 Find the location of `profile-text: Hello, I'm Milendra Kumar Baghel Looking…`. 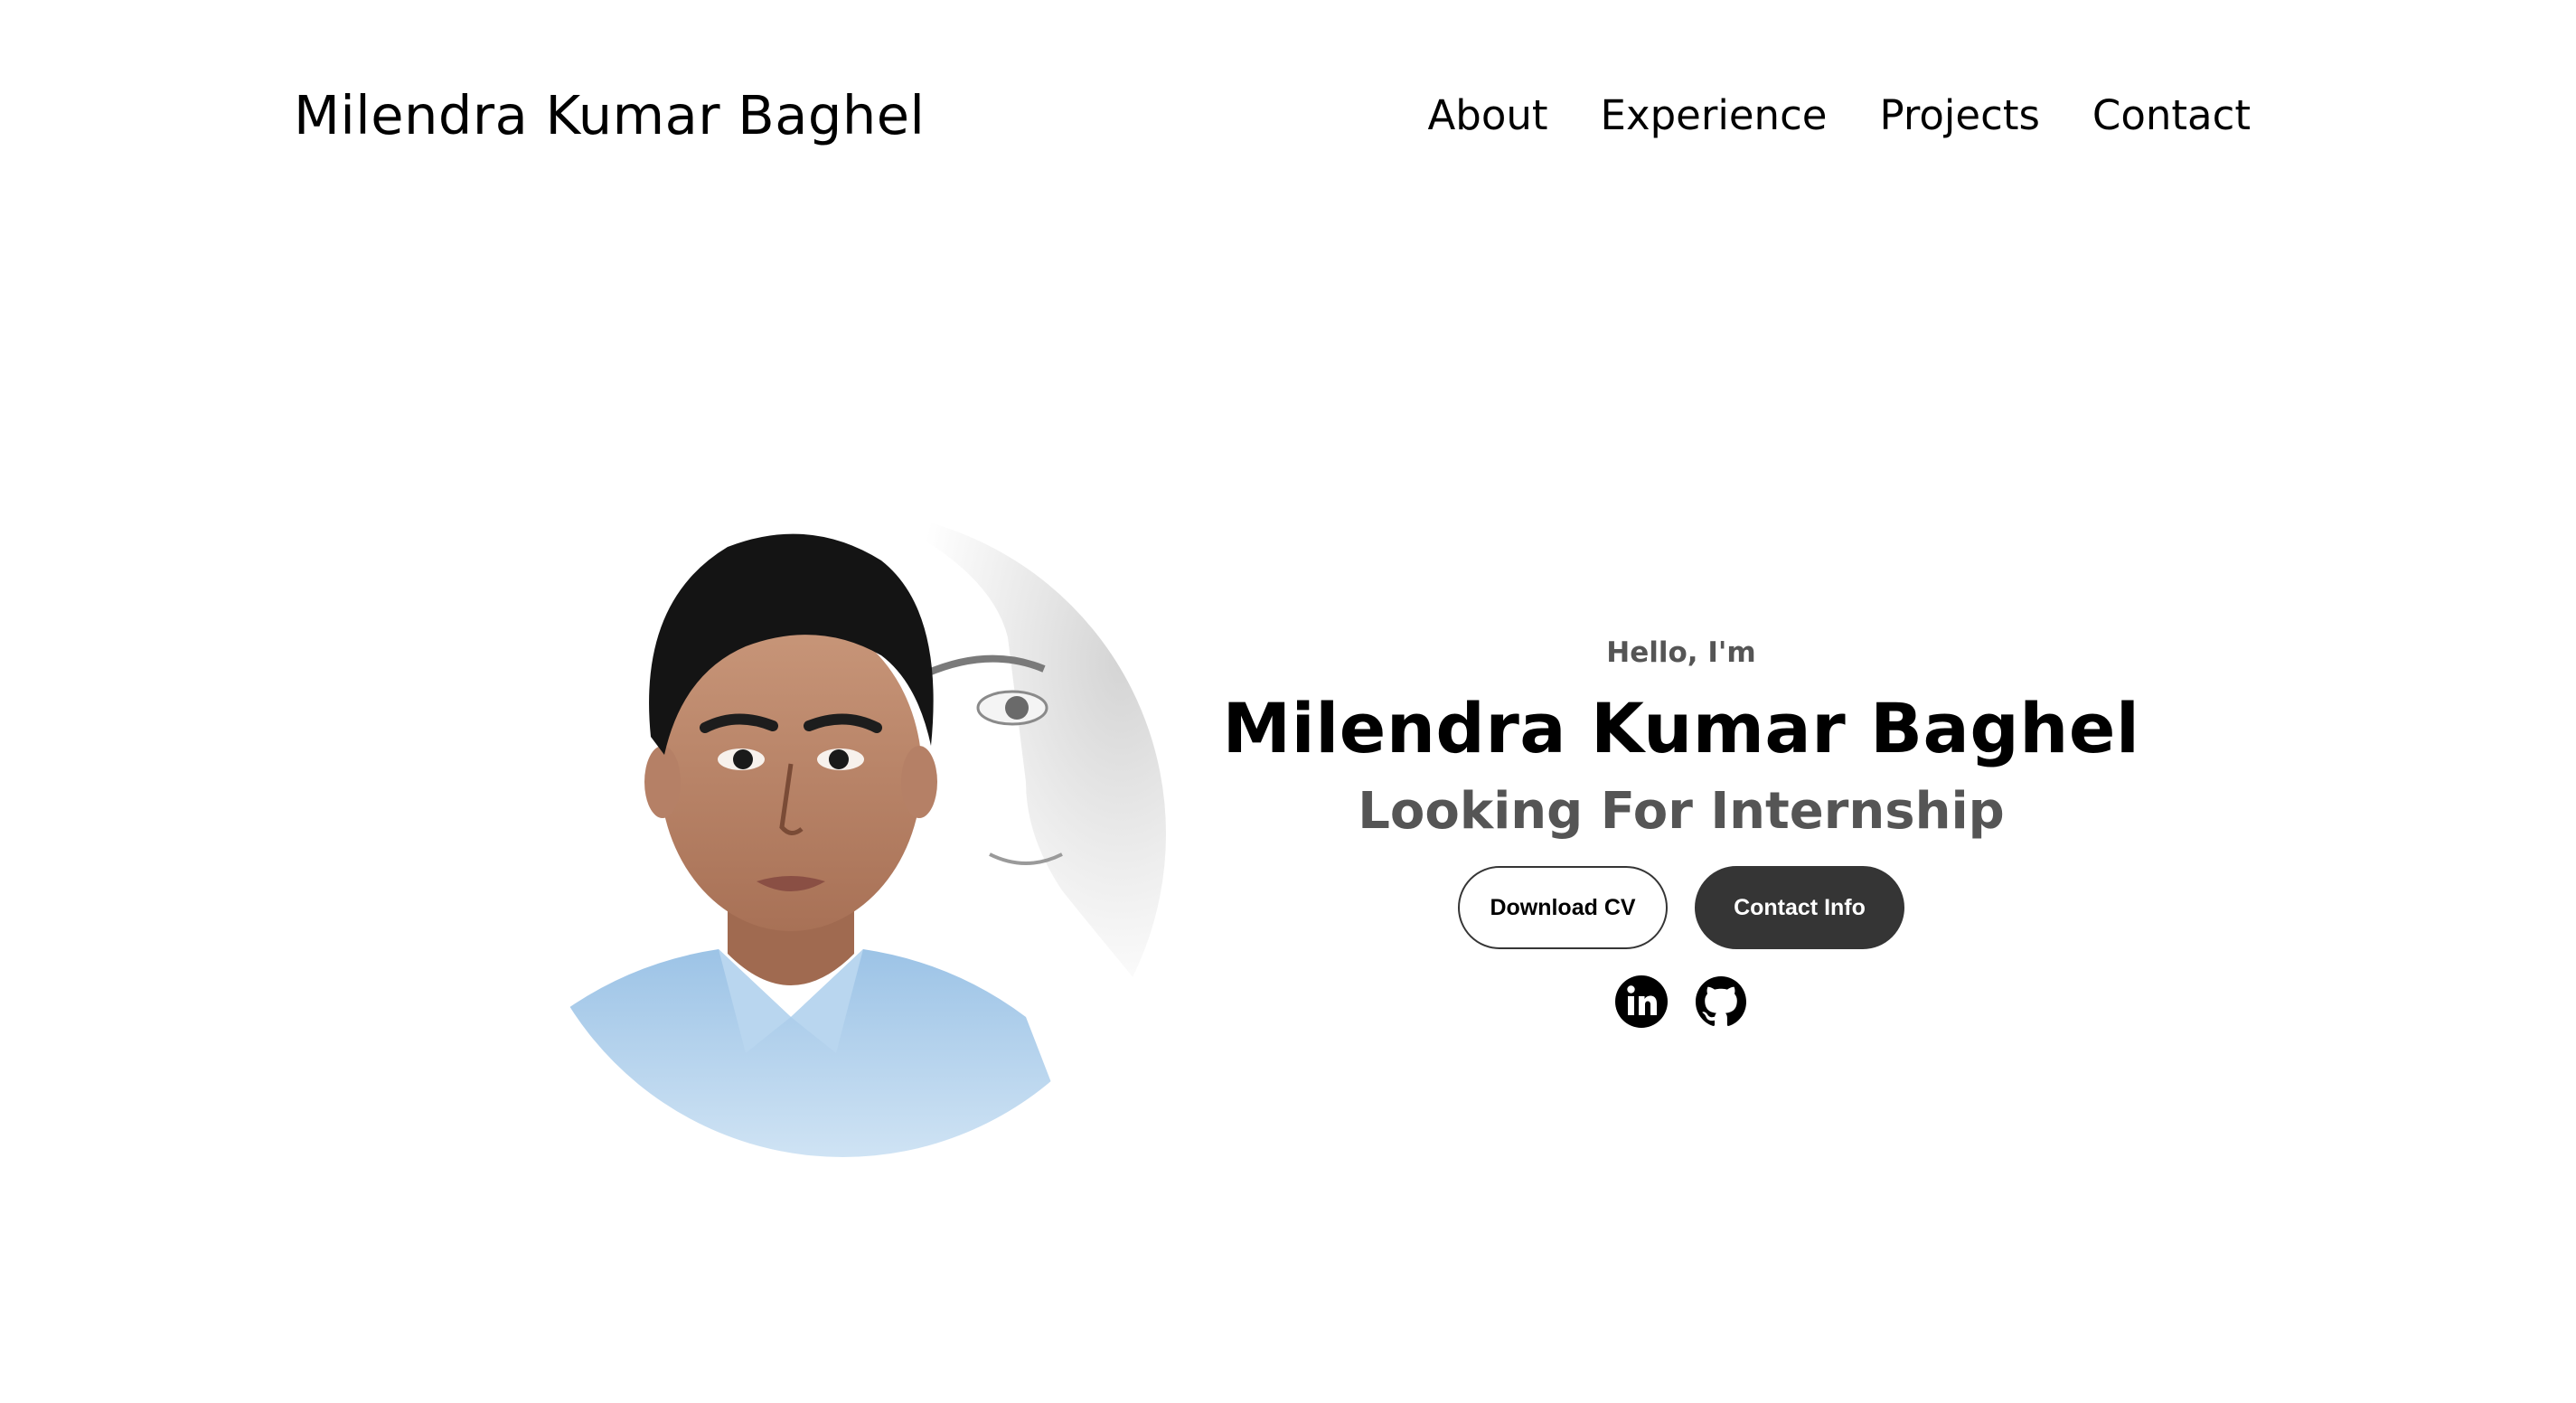

profile-text: Hello, I'm Milendra Kumar Baghel Looking… is located at coordinates (1681, 831).